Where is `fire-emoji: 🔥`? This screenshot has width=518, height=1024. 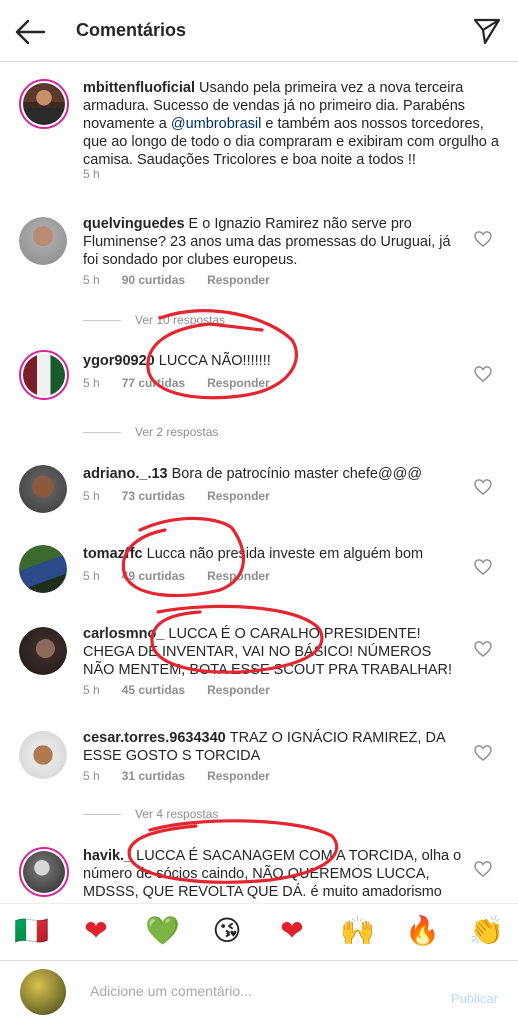
fire-emoji: 🔥 is located at coordinates (422, 931).